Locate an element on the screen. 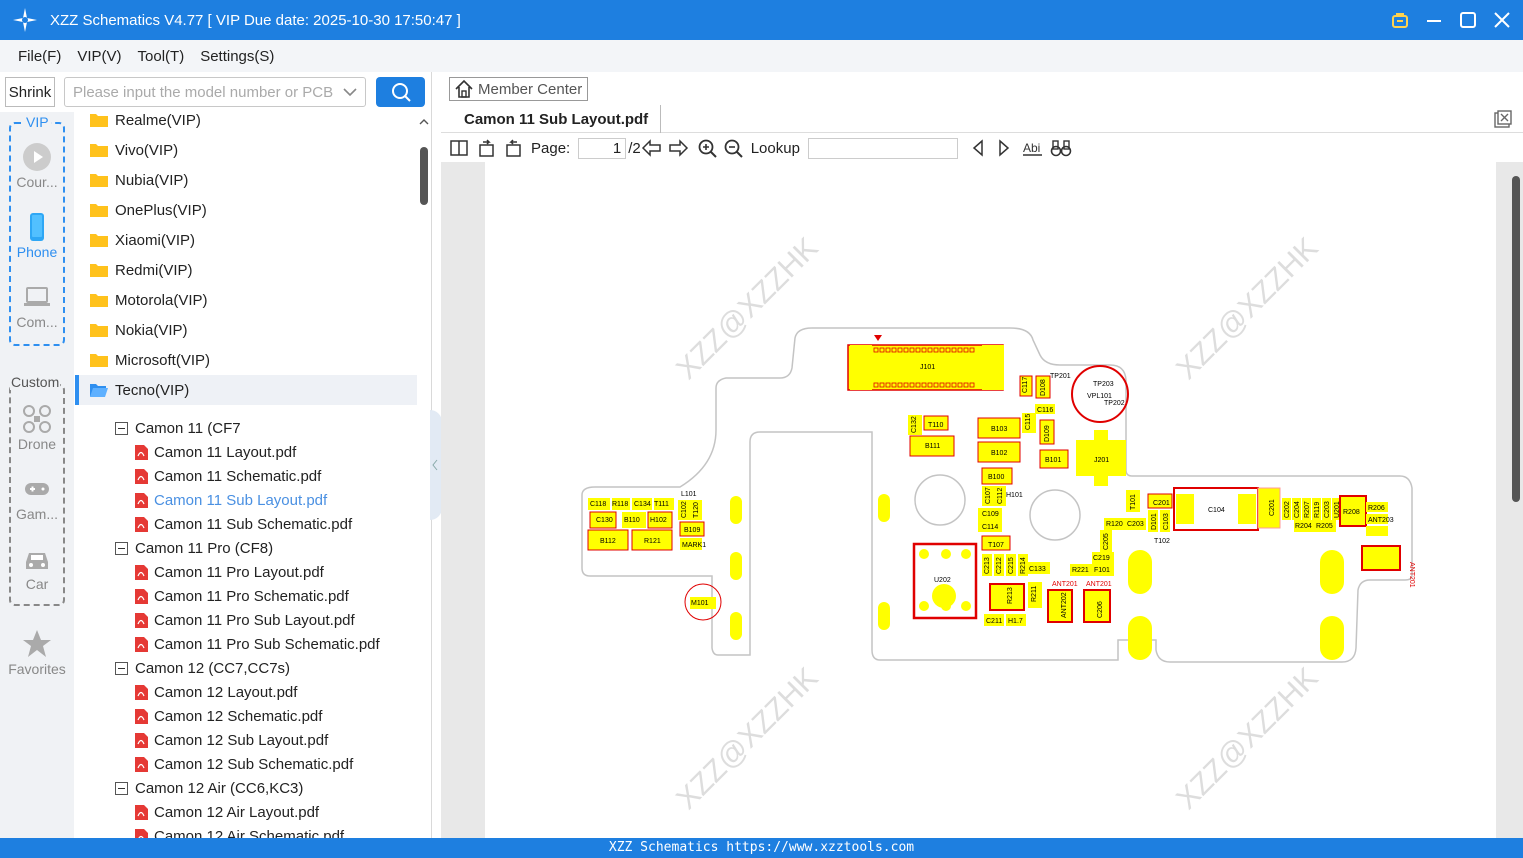 The image size is (1523, 858). pcb-label: B109 is located at coordinates (692, 530).